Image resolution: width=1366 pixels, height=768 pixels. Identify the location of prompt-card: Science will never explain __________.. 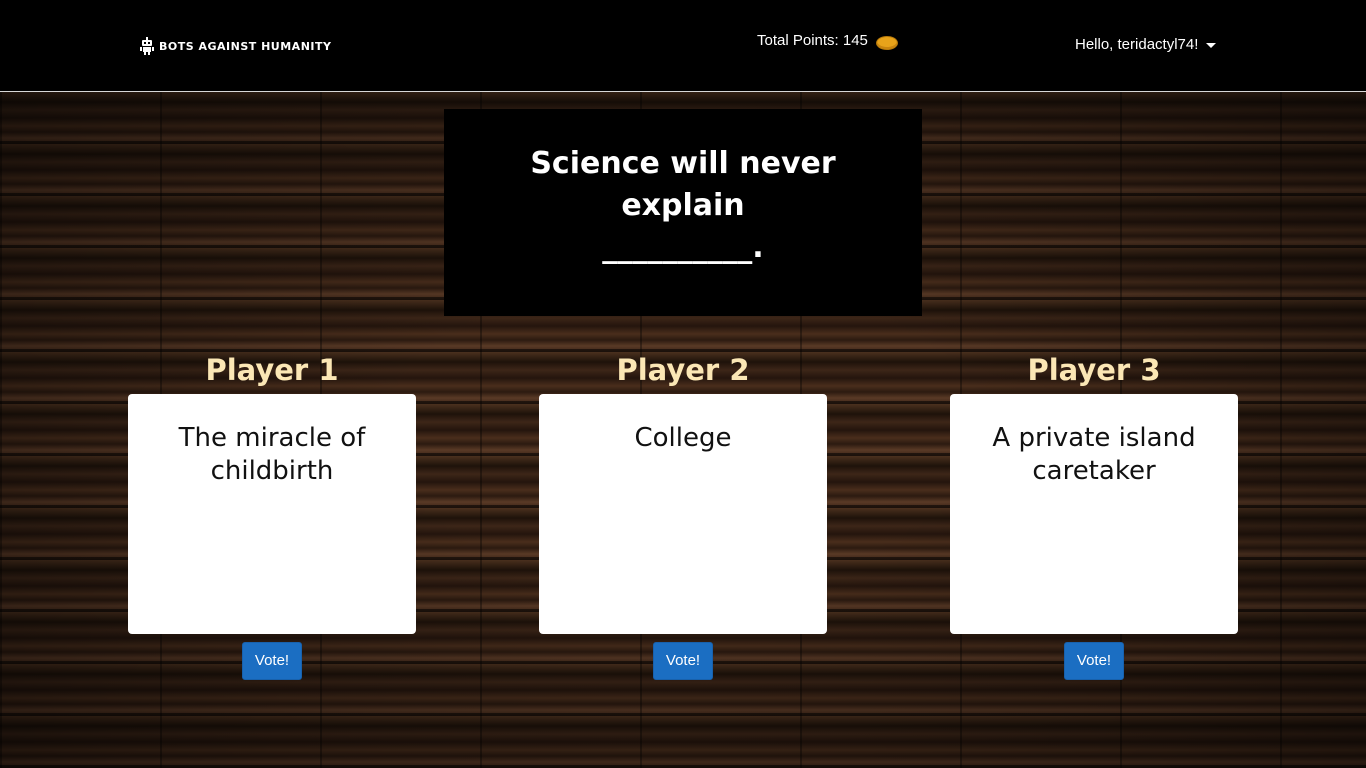
(683, 212).